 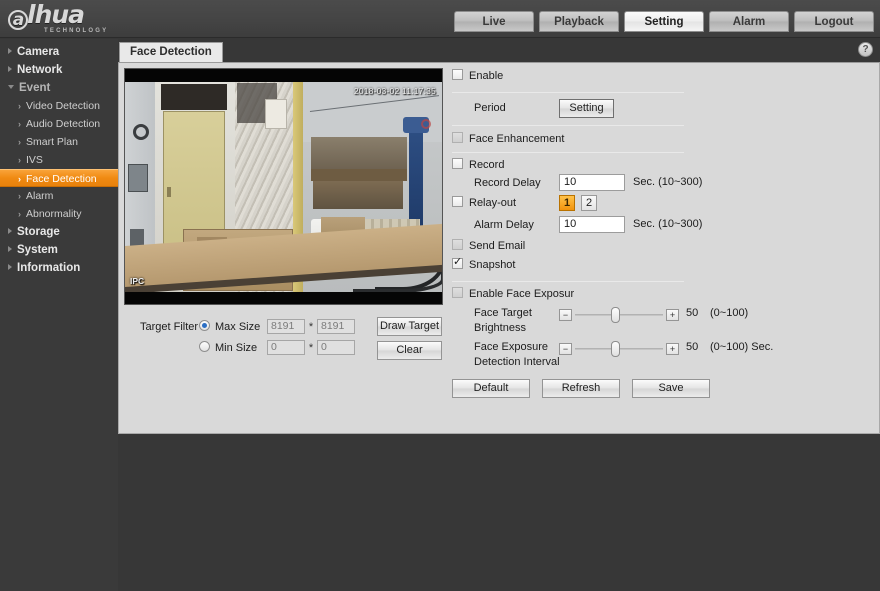 I want to click on nav-tab-setting: Setting, so click(x=664, y=21).